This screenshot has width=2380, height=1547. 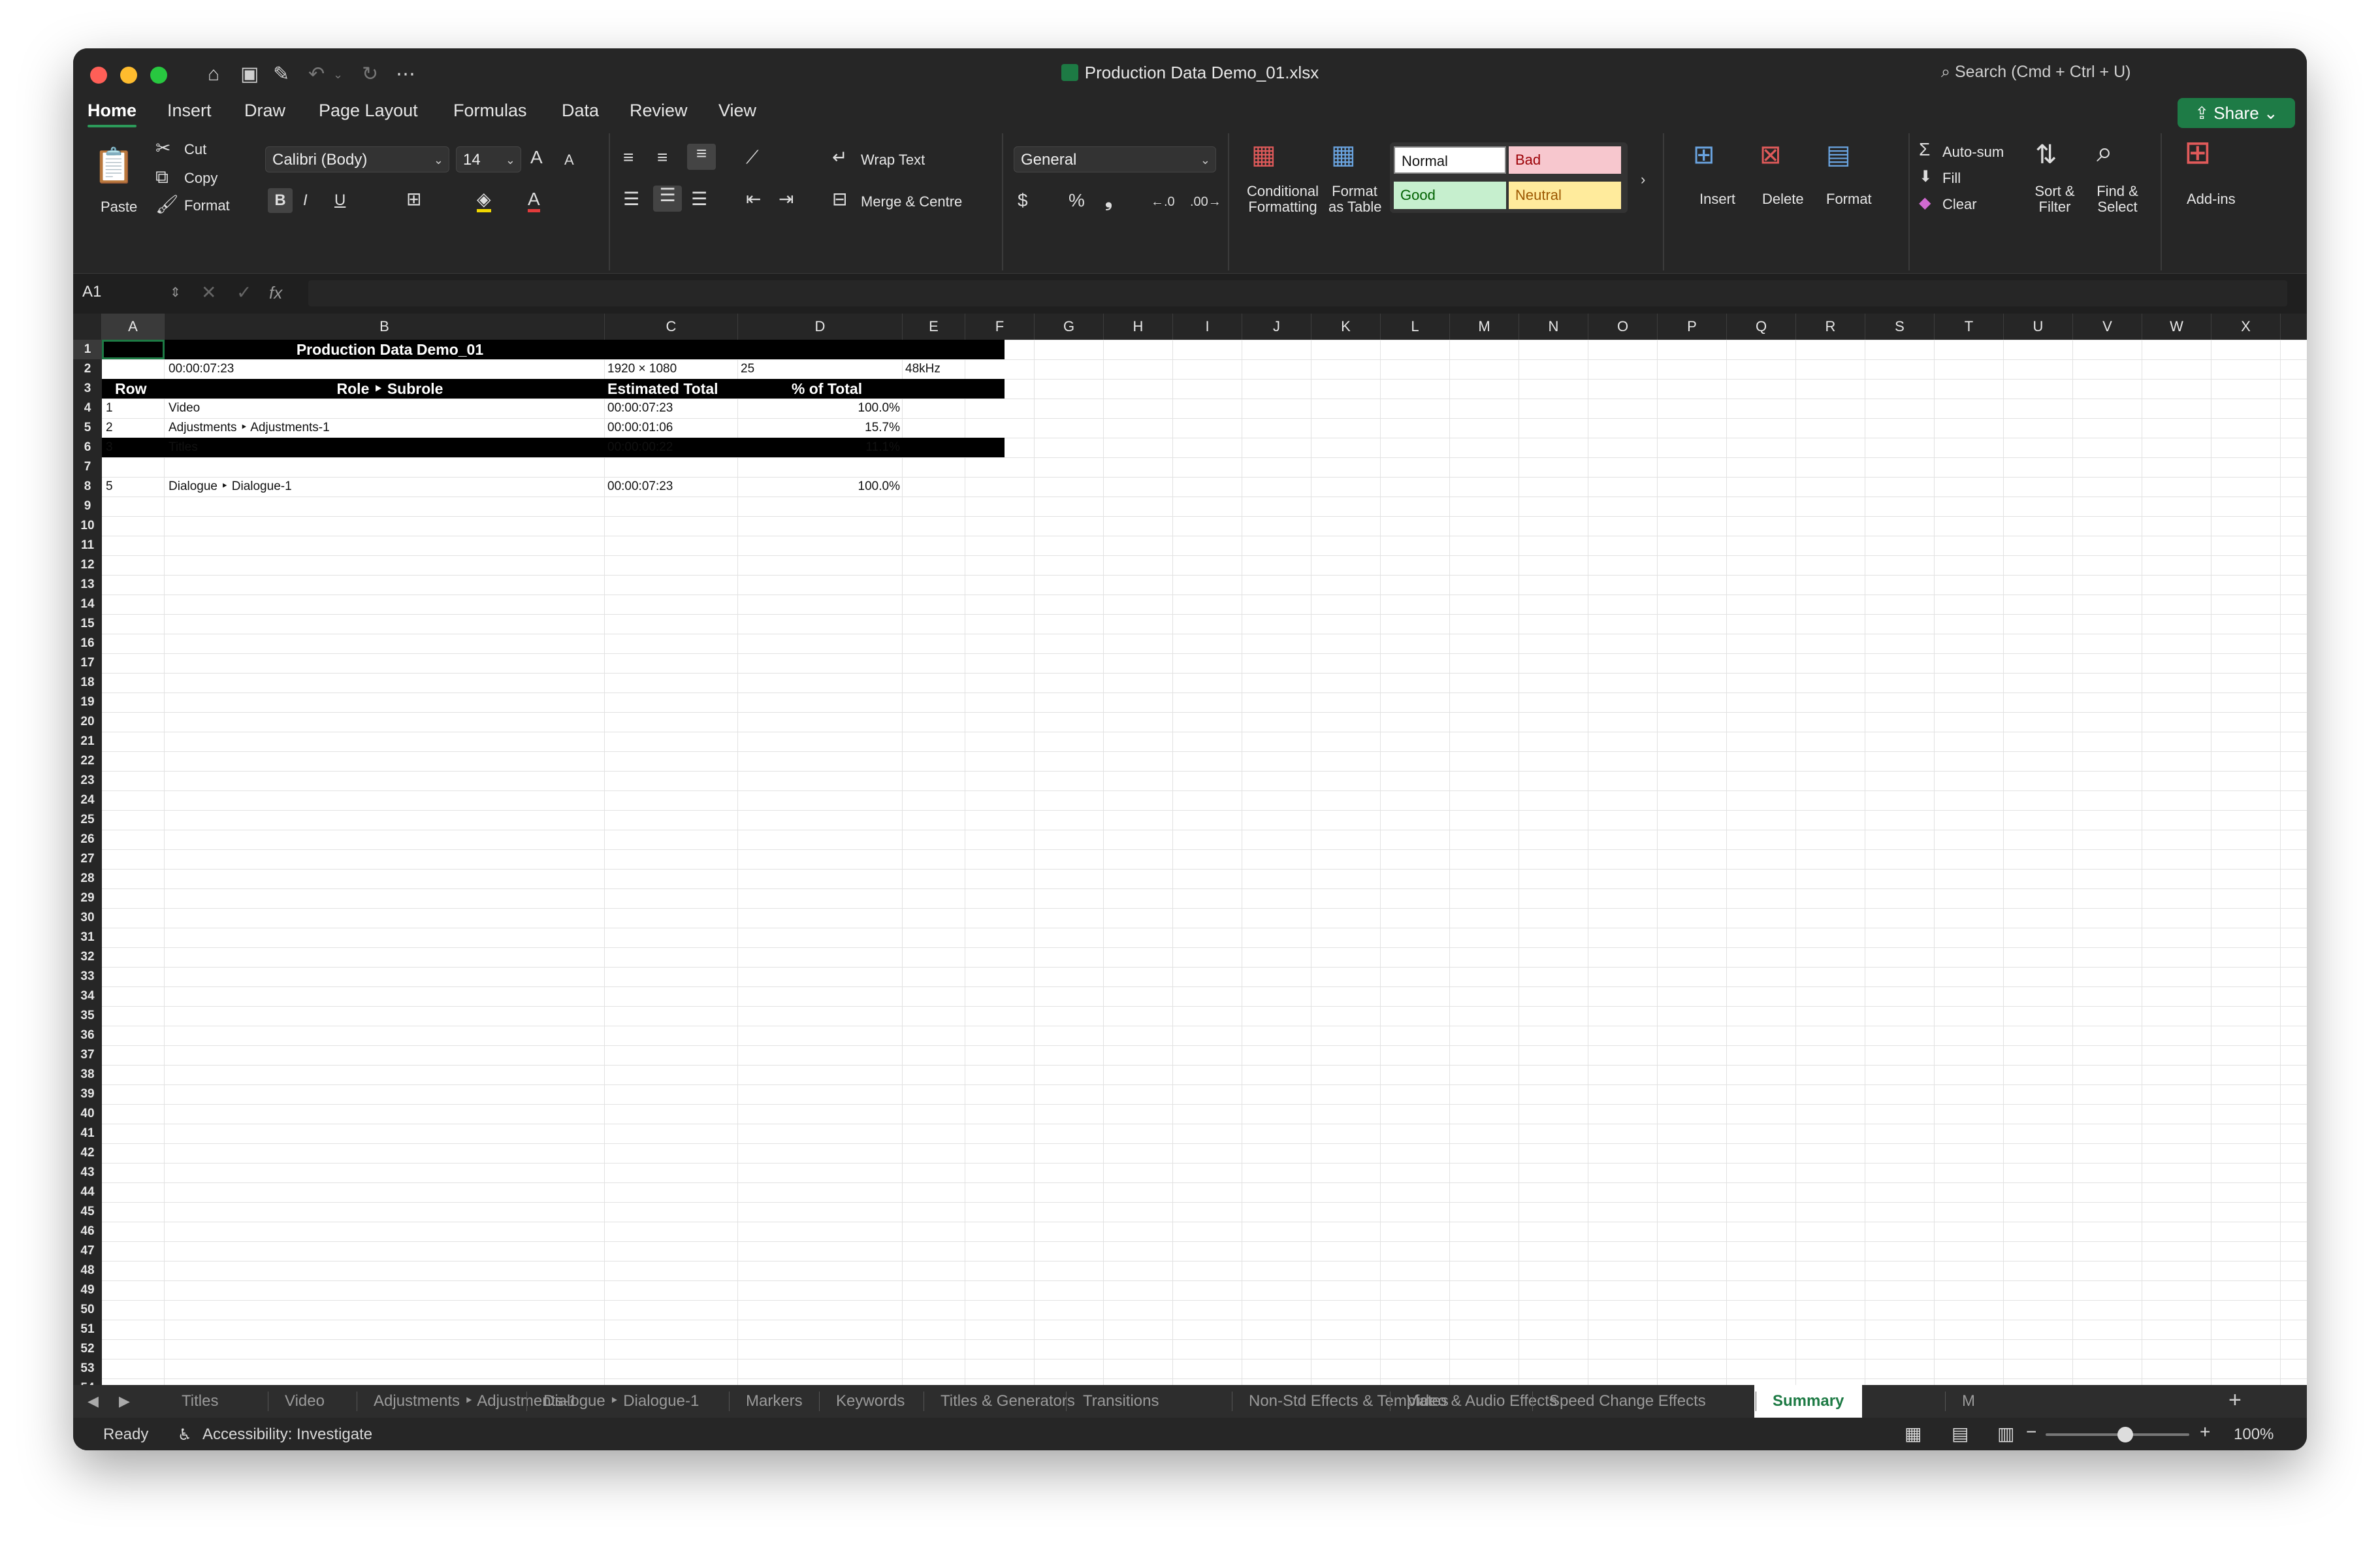 What do you see at coordinates (162, 148) in the screenshot?
I see `cut-icon: ✂` at bounding box center [162, 148].